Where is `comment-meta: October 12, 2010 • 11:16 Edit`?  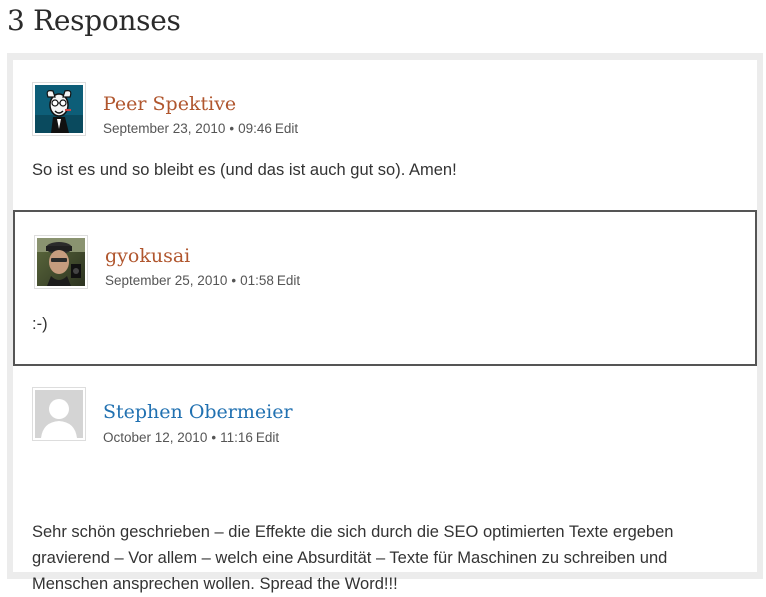 comment-meta: October 12, 2010 • 11:16 Edit is located at coordinates (191, 437).